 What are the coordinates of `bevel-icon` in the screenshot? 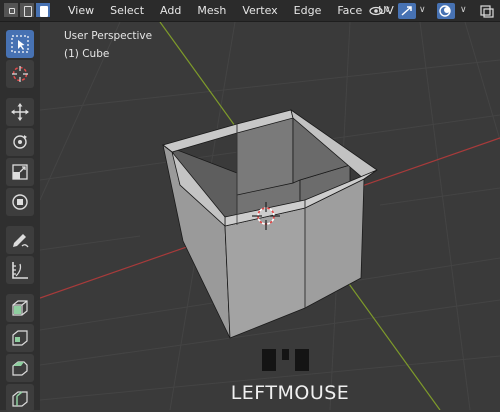 It's located at (20, 368).